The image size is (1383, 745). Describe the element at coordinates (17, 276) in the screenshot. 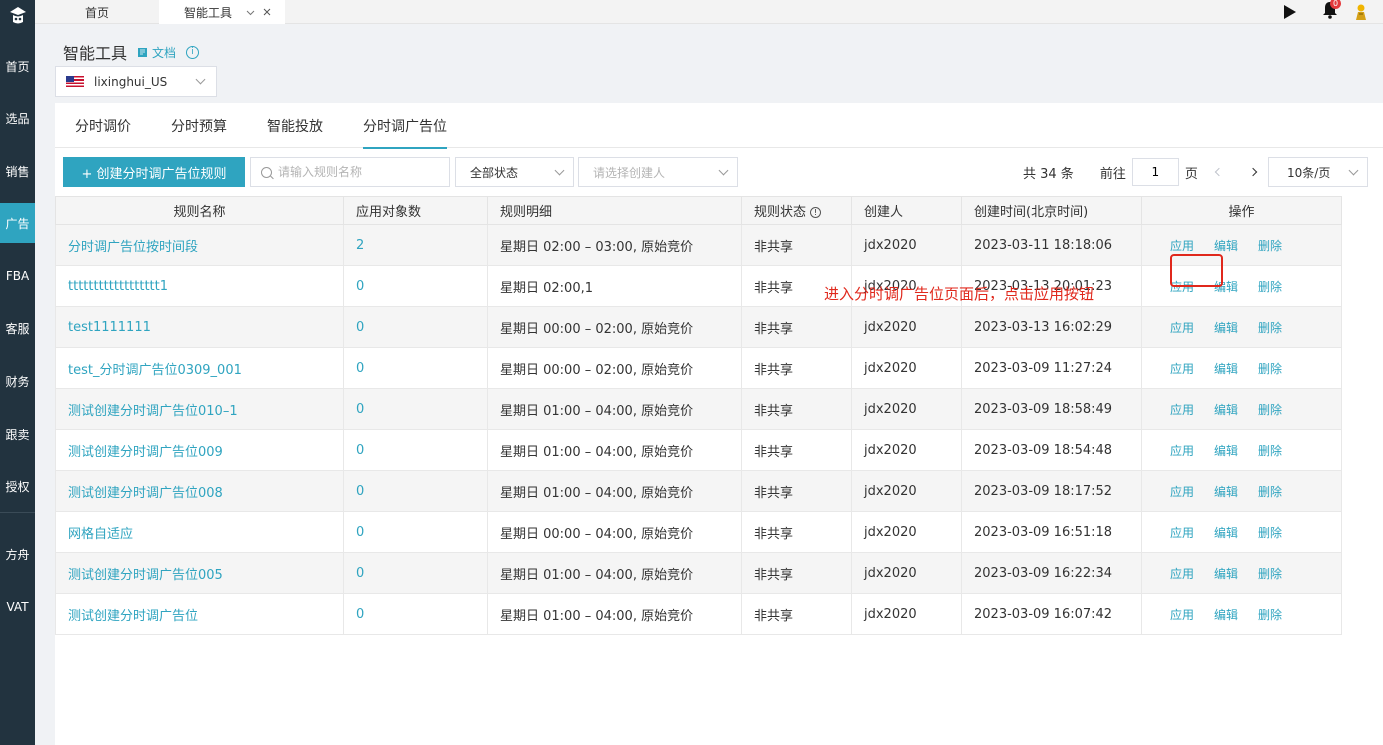

I see `sidebar-item: FBA` at that location.